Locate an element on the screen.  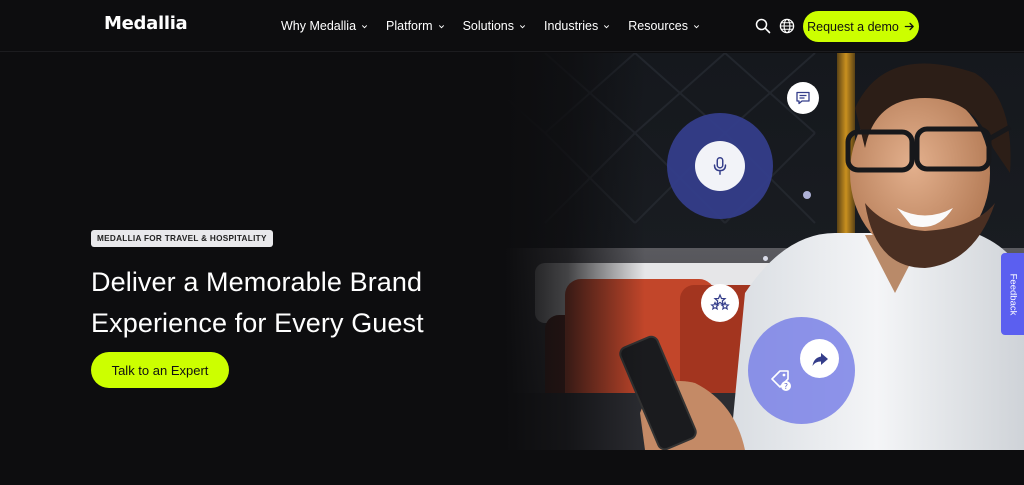
nav-solutions: Solutions is located at coordinates (495, 26).